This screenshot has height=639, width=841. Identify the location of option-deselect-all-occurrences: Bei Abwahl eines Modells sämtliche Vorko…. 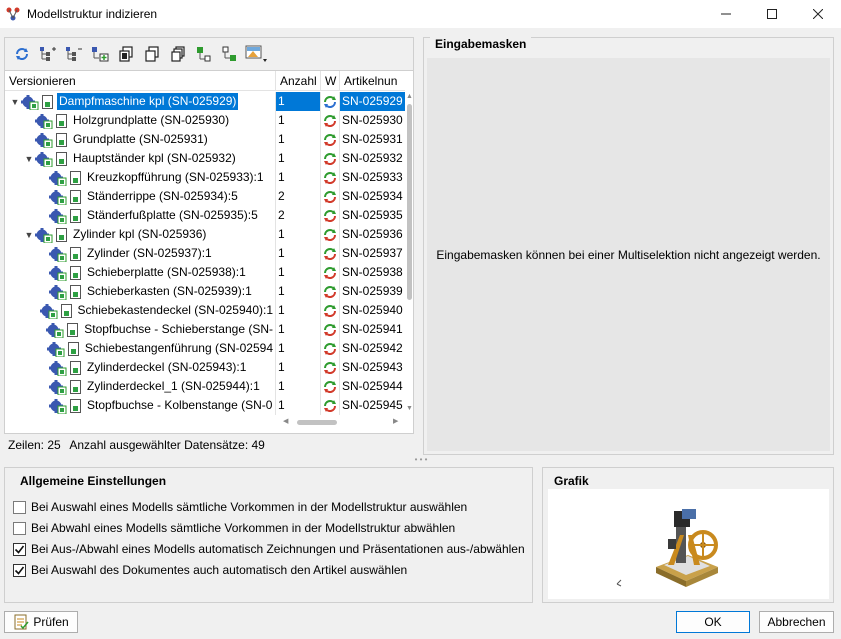
(234, 528).